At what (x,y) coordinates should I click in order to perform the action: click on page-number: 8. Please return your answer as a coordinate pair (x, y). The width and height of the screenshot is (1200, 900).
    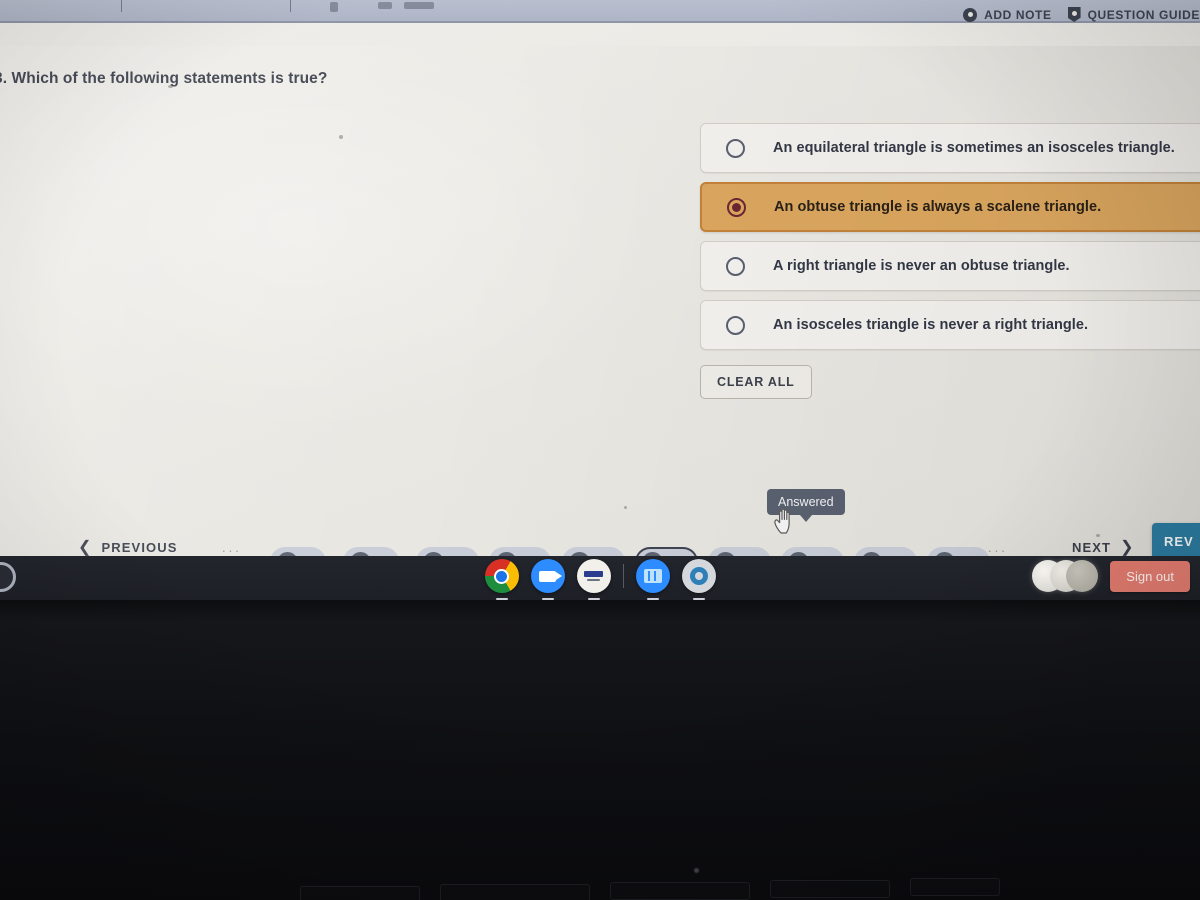
    Looking at the image, I should click on (308, 555).